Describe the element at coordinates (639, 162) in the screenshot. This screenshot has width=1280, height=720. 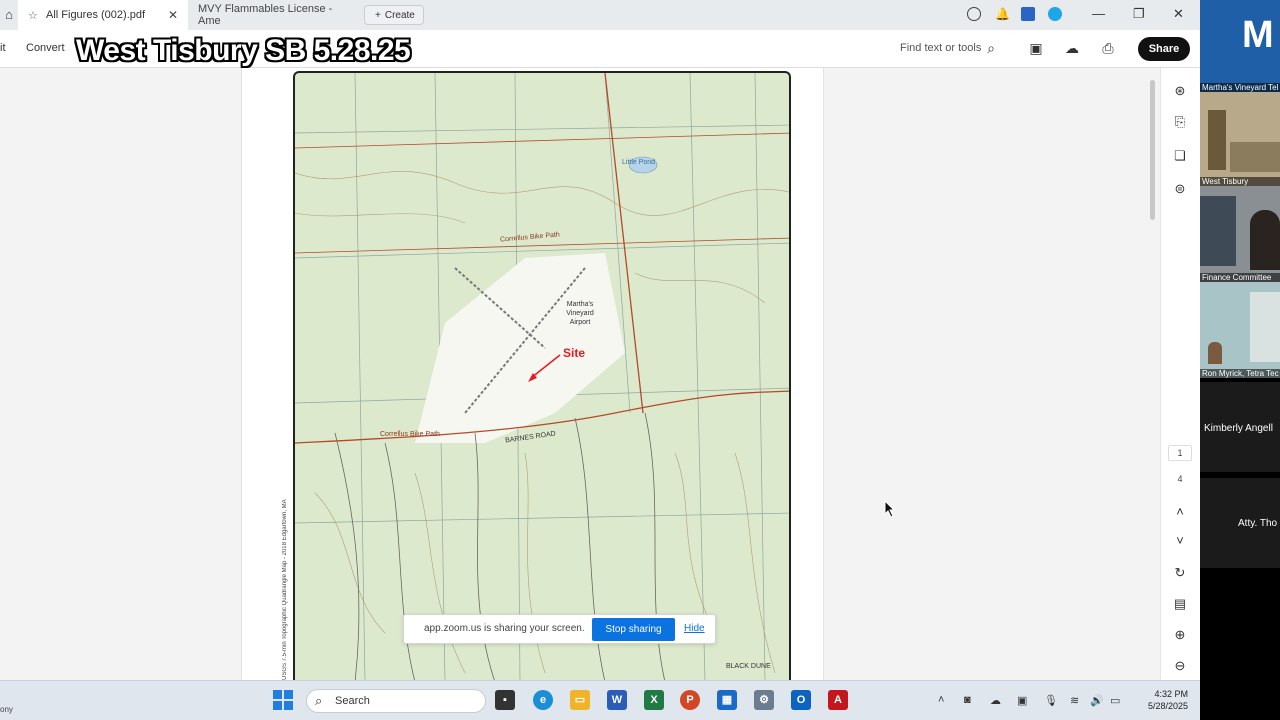
I see `map-label-pond: Little Pond` at that location.